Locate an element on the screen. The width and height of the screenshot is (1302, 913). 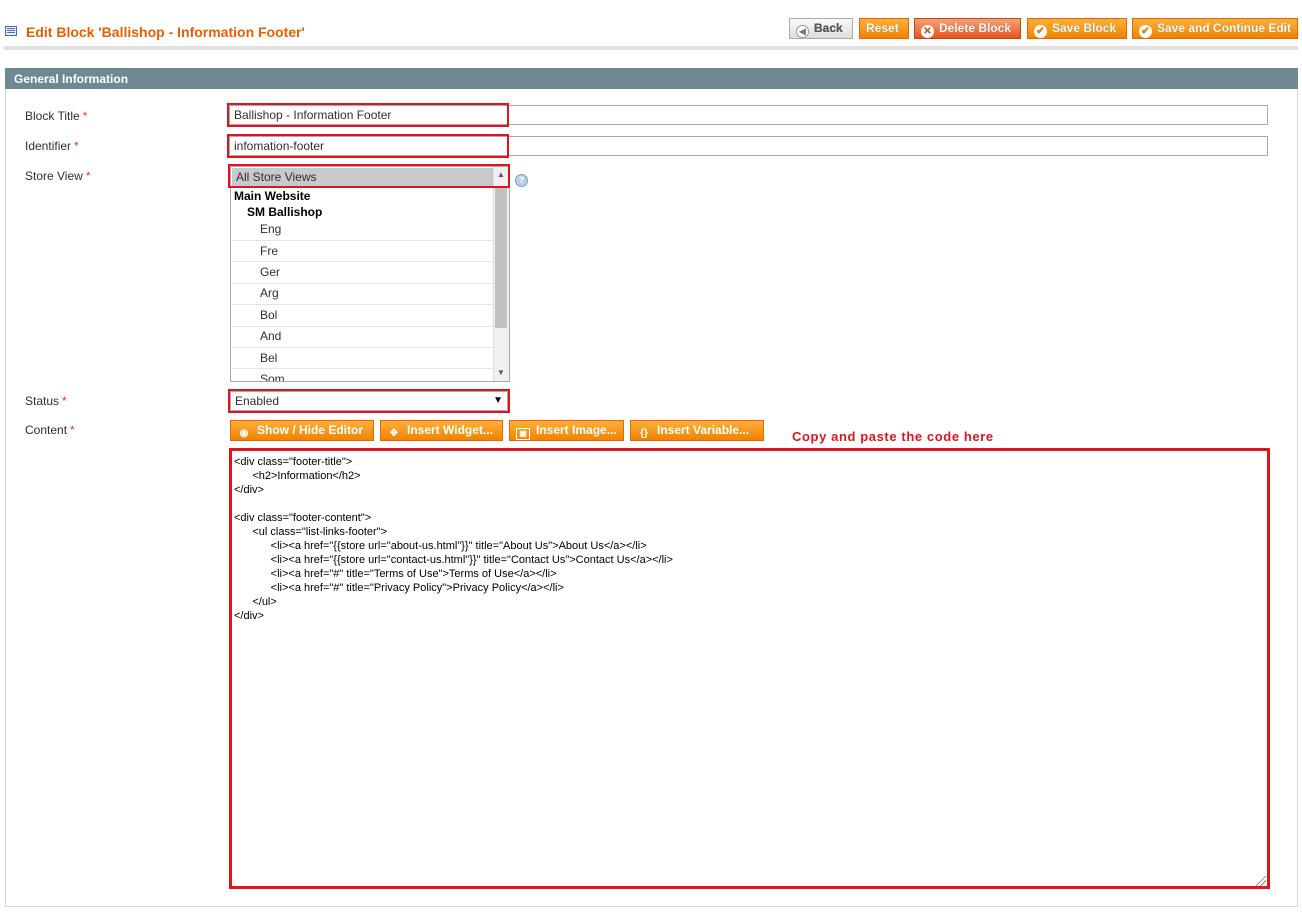
store-view-option: Bol is located at coordinates (268, 315).